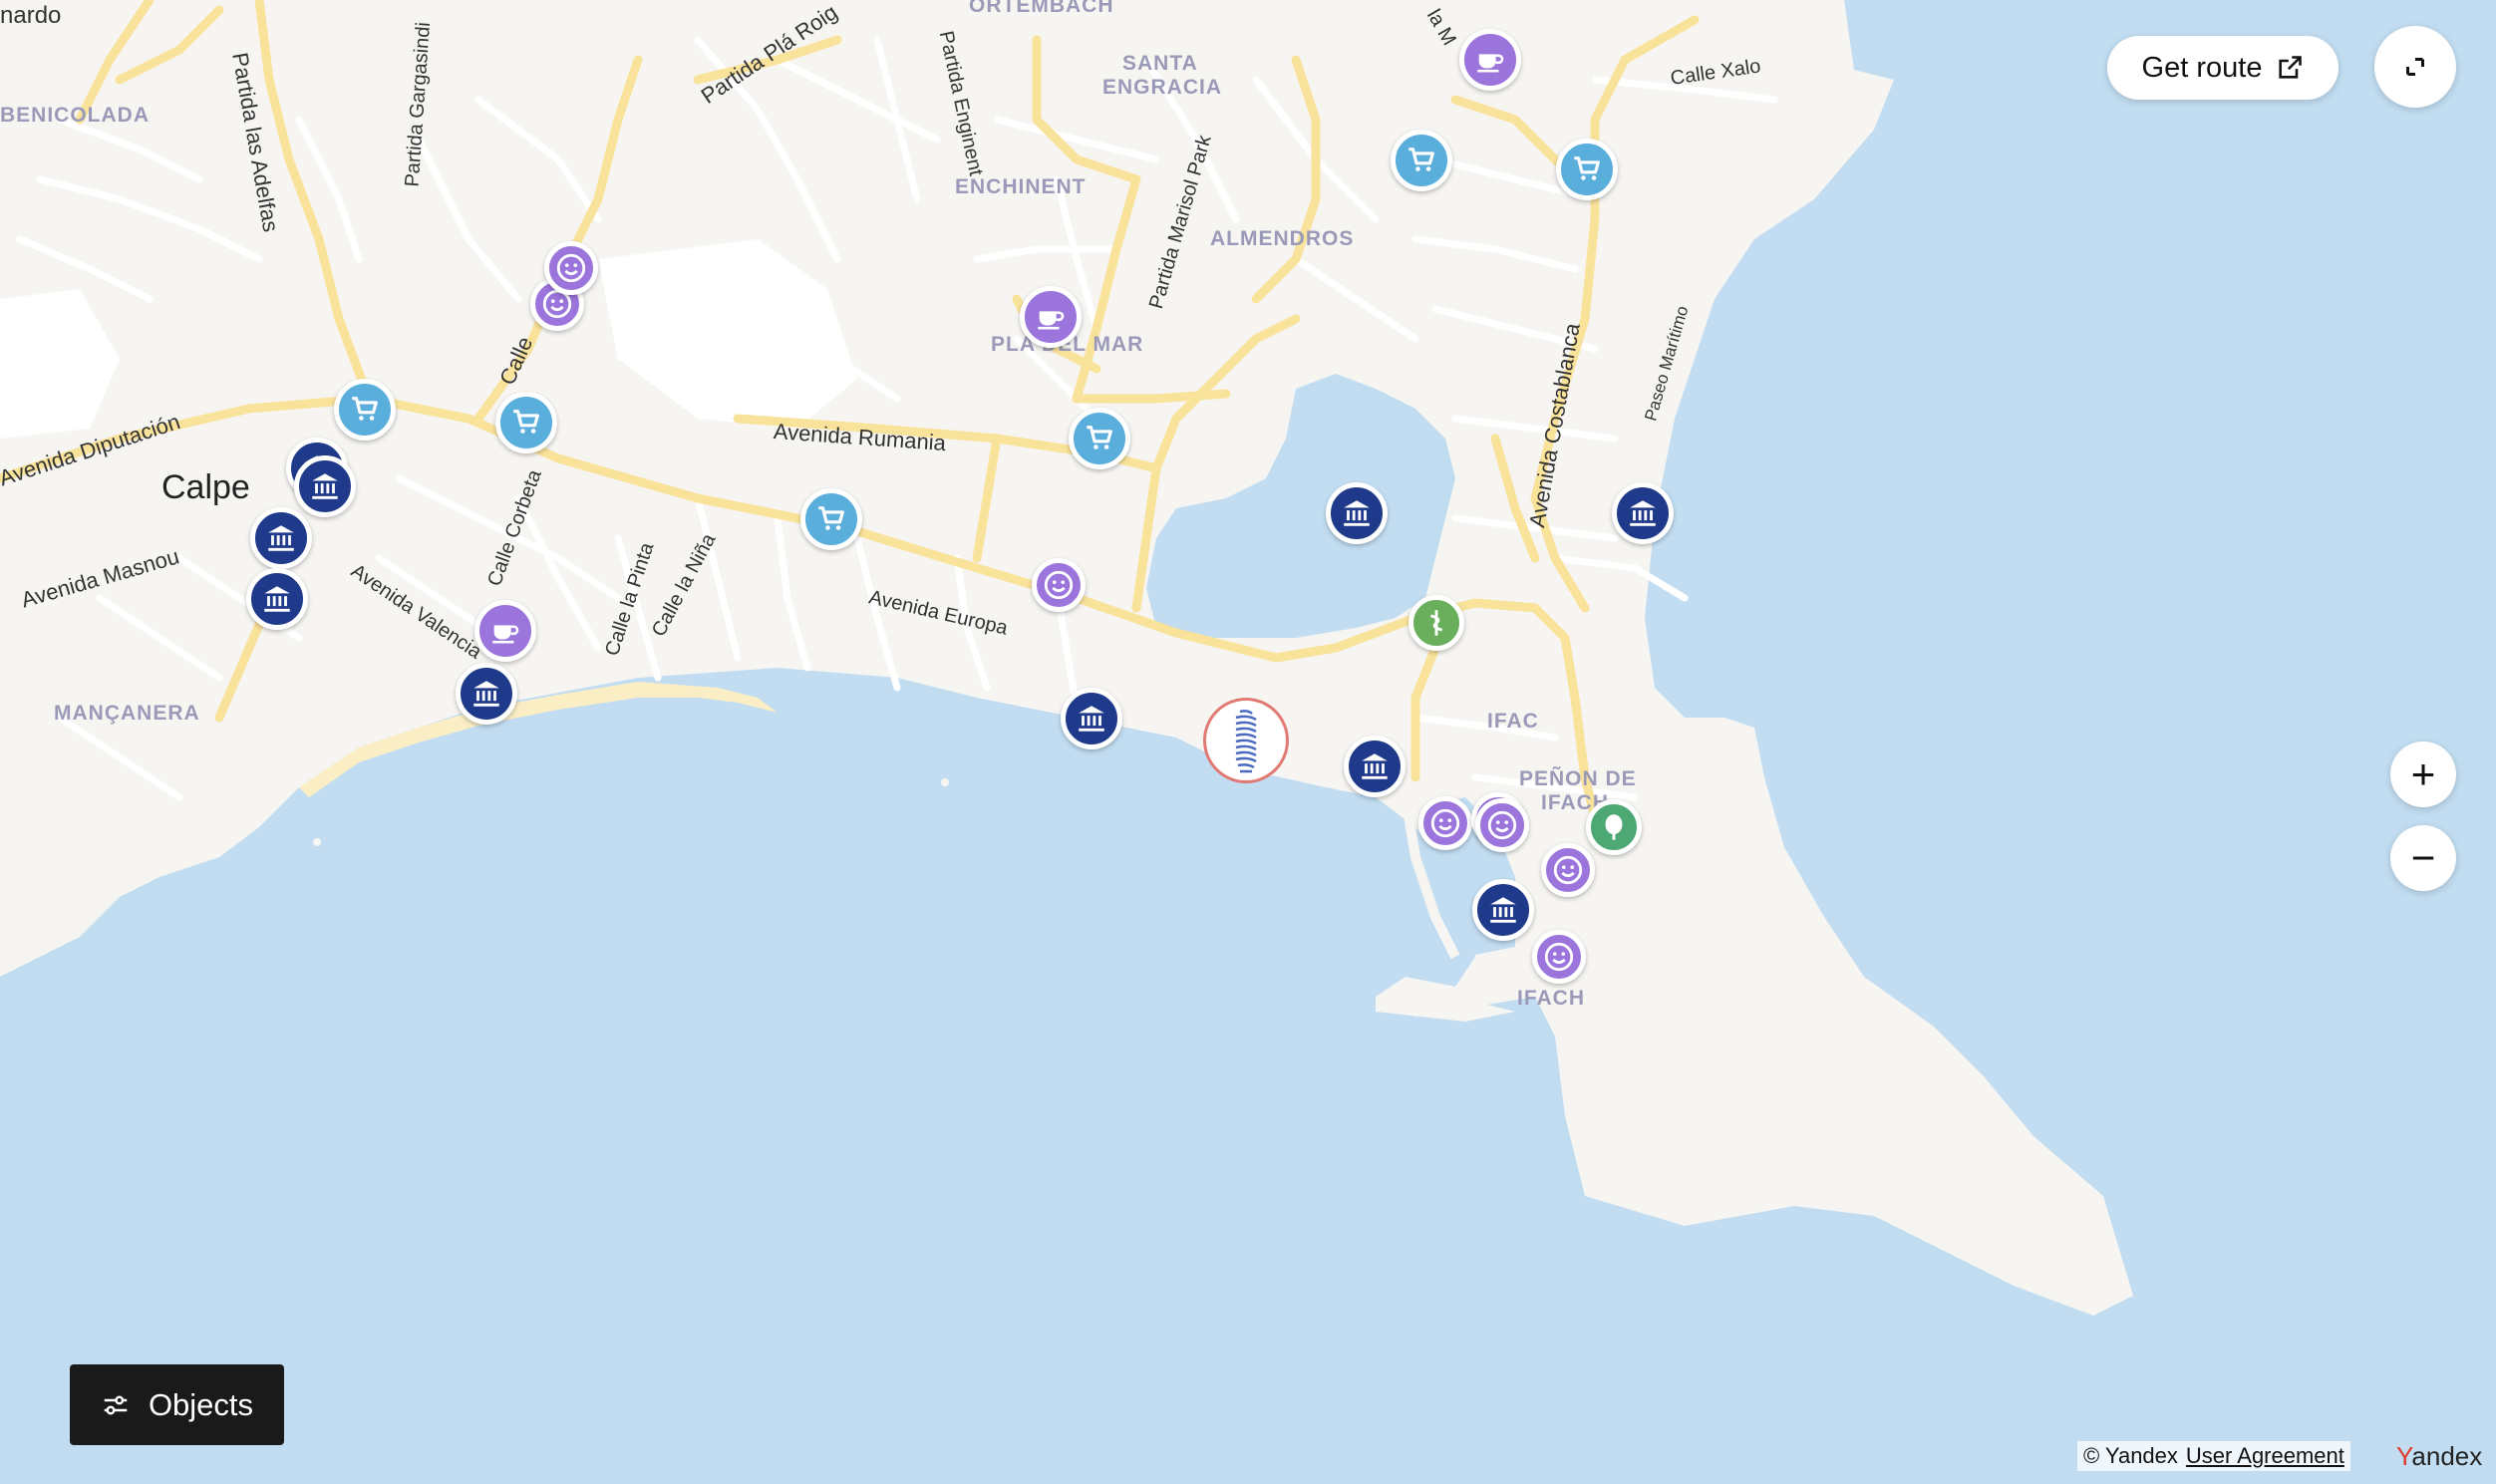  I want to click on district-label-santa: SANTA, so click(1160, 63).